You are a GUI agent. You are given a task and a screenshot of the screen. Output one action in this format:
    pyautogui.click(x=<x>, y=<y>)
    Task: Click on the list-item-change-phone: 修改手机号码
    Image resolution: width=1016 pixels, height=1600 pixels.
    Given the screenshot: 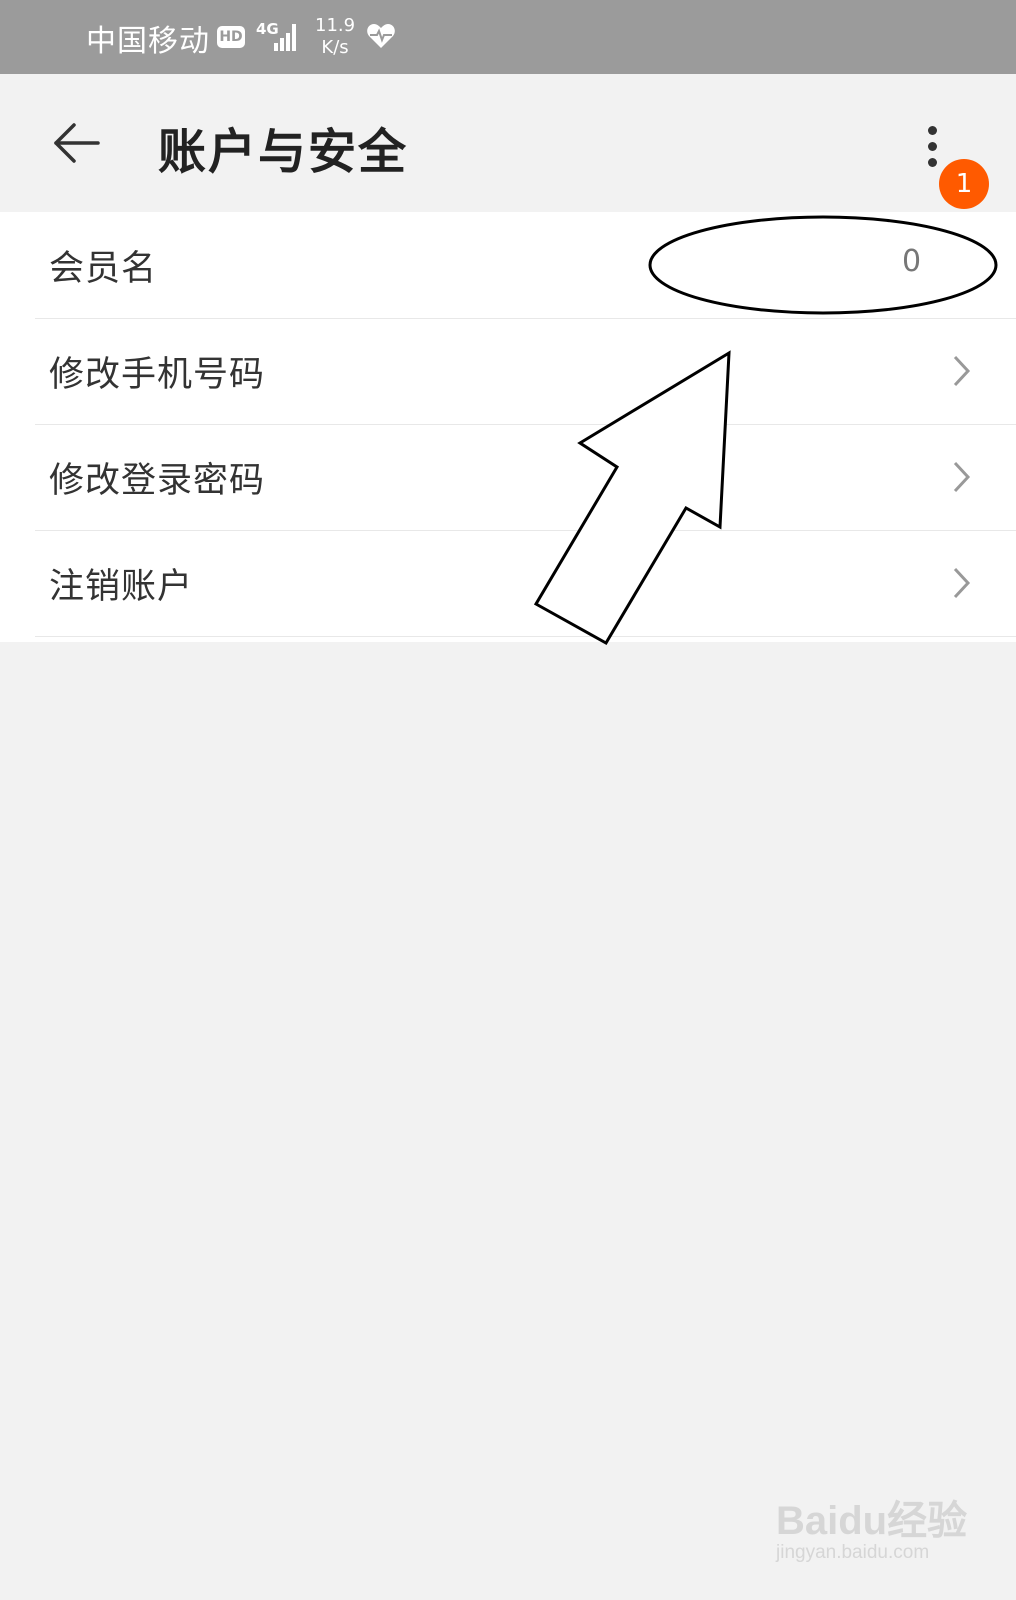 What is the action you would take?
    pyautogui.click(x=525, y=371)
    